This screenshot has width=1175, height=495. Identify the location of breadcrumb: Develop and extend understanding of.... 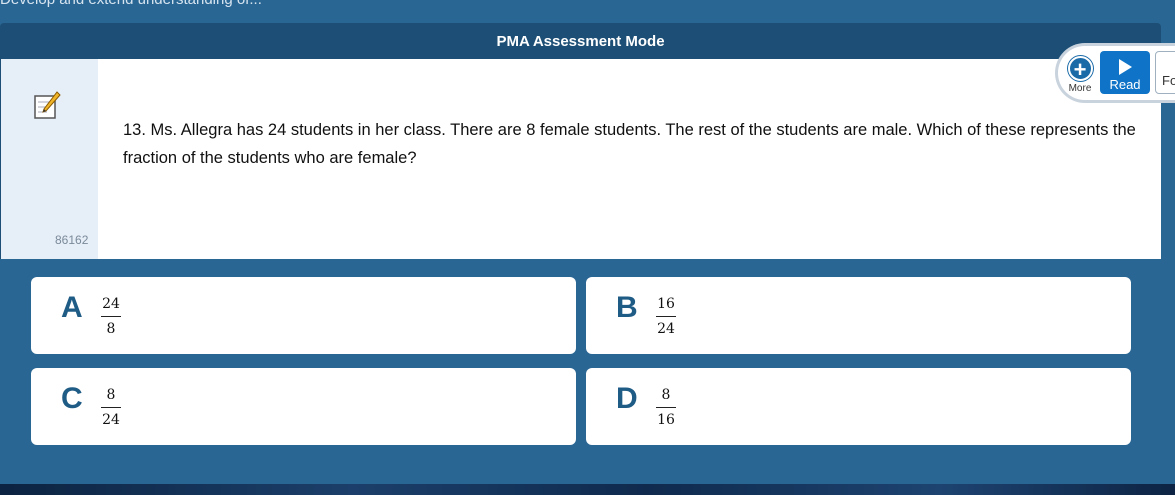
(131, 4).